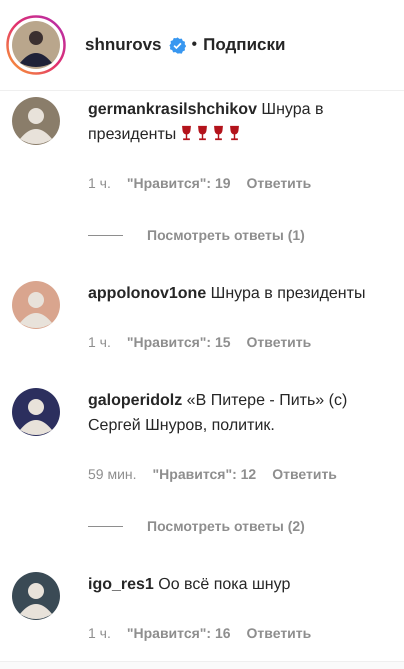 This screenshot has height=669, width=404. Describe the element at coordinates (226, 235) in the screenshot. I see `view-replies-link: Посмотреть ответы (1)` at that location.